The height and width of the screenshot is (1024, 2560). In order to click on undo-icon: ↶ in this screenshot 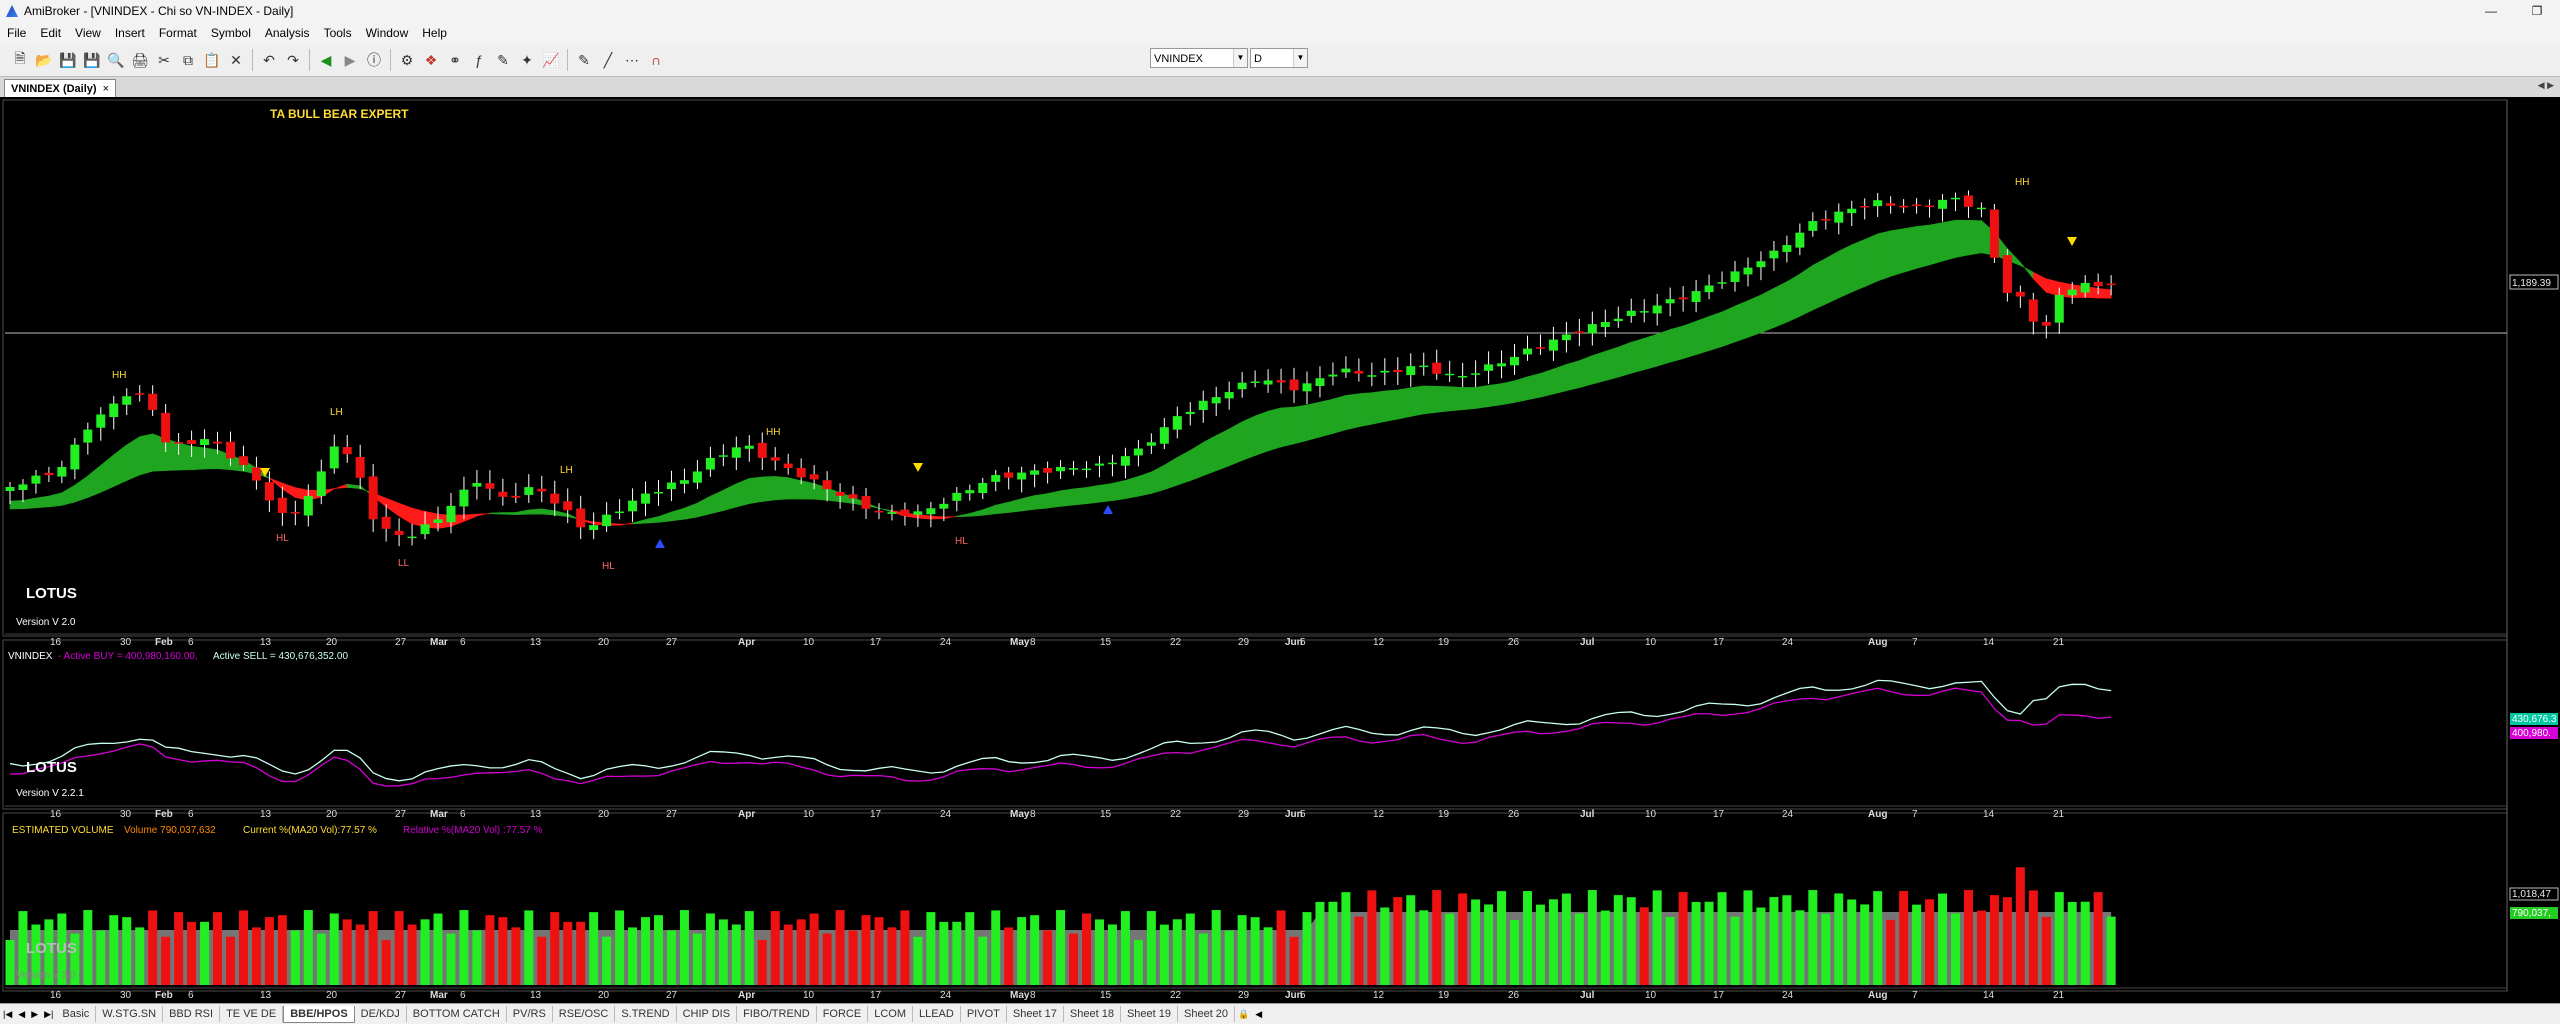, I will do `click(269, 60)`.